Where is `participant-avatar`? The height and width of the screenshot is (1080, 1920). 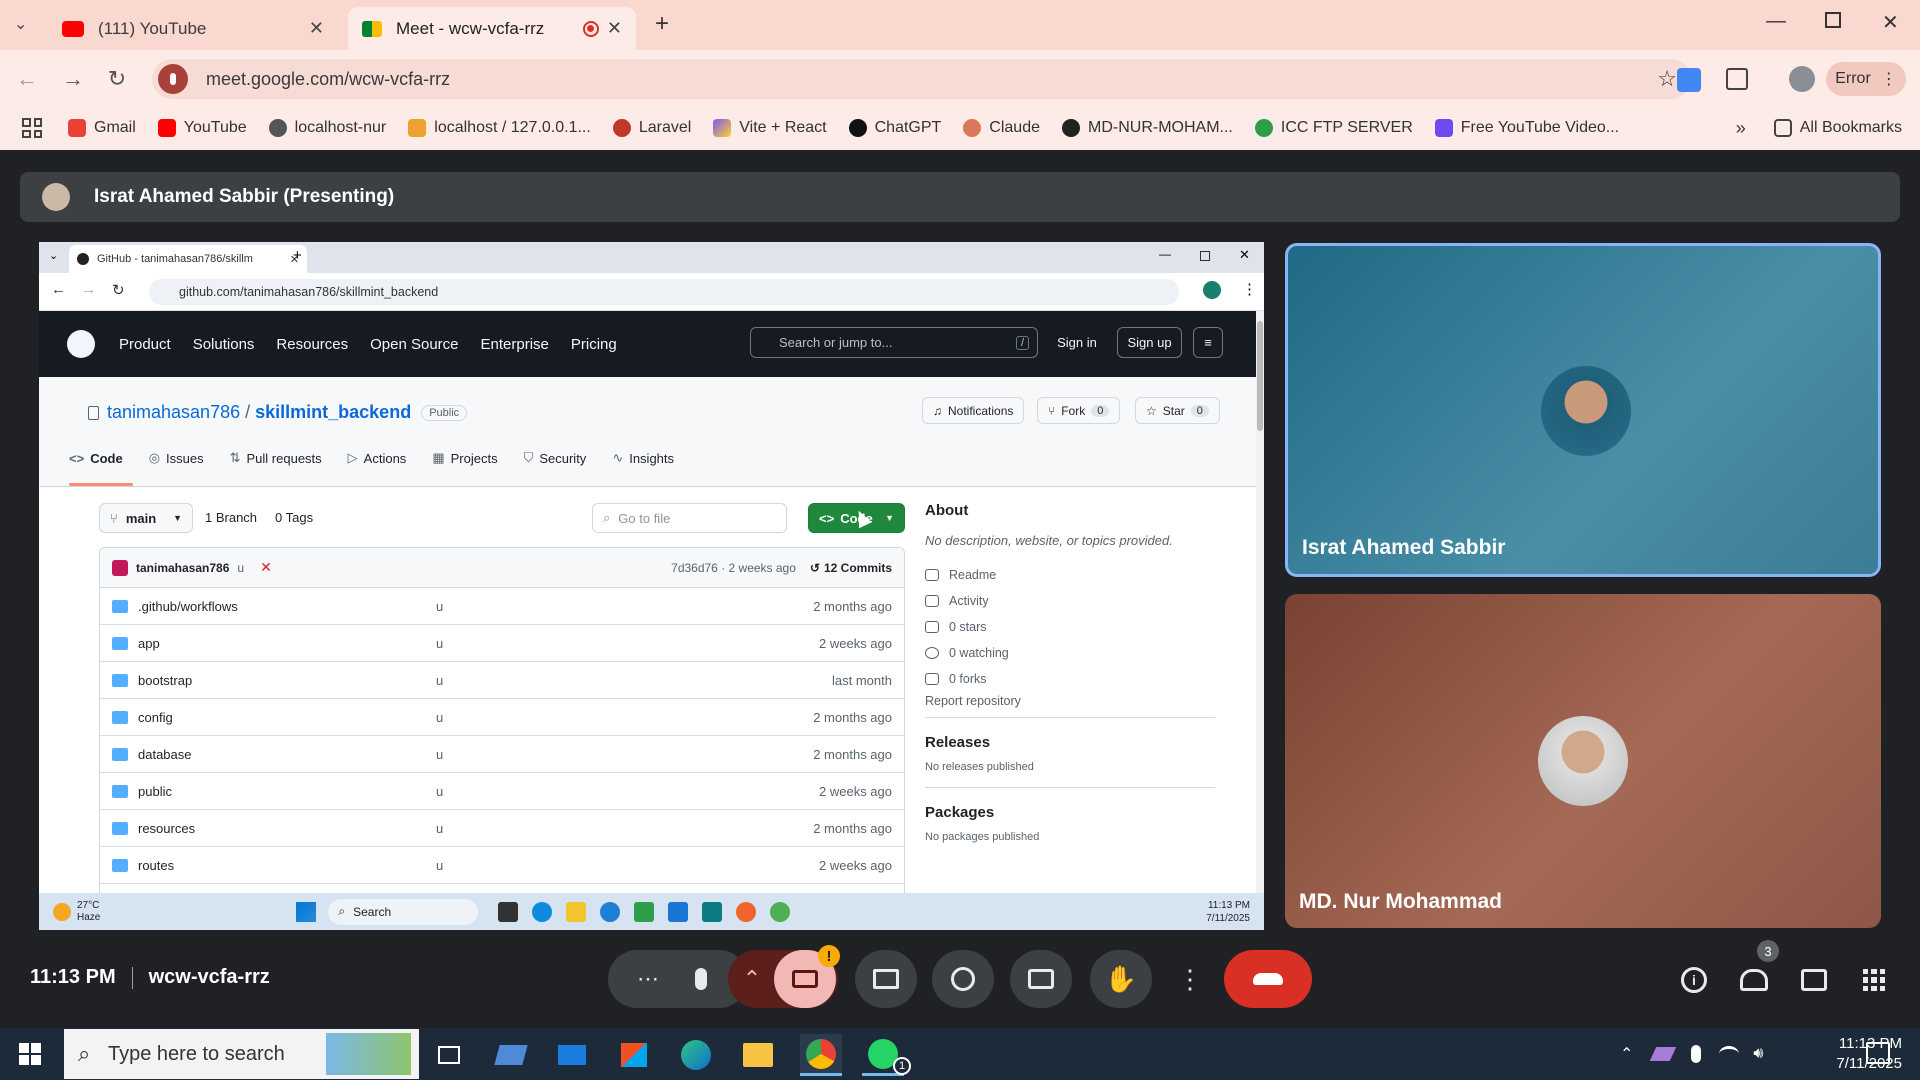 participant-avatar is located at coordinates (1583, 761).